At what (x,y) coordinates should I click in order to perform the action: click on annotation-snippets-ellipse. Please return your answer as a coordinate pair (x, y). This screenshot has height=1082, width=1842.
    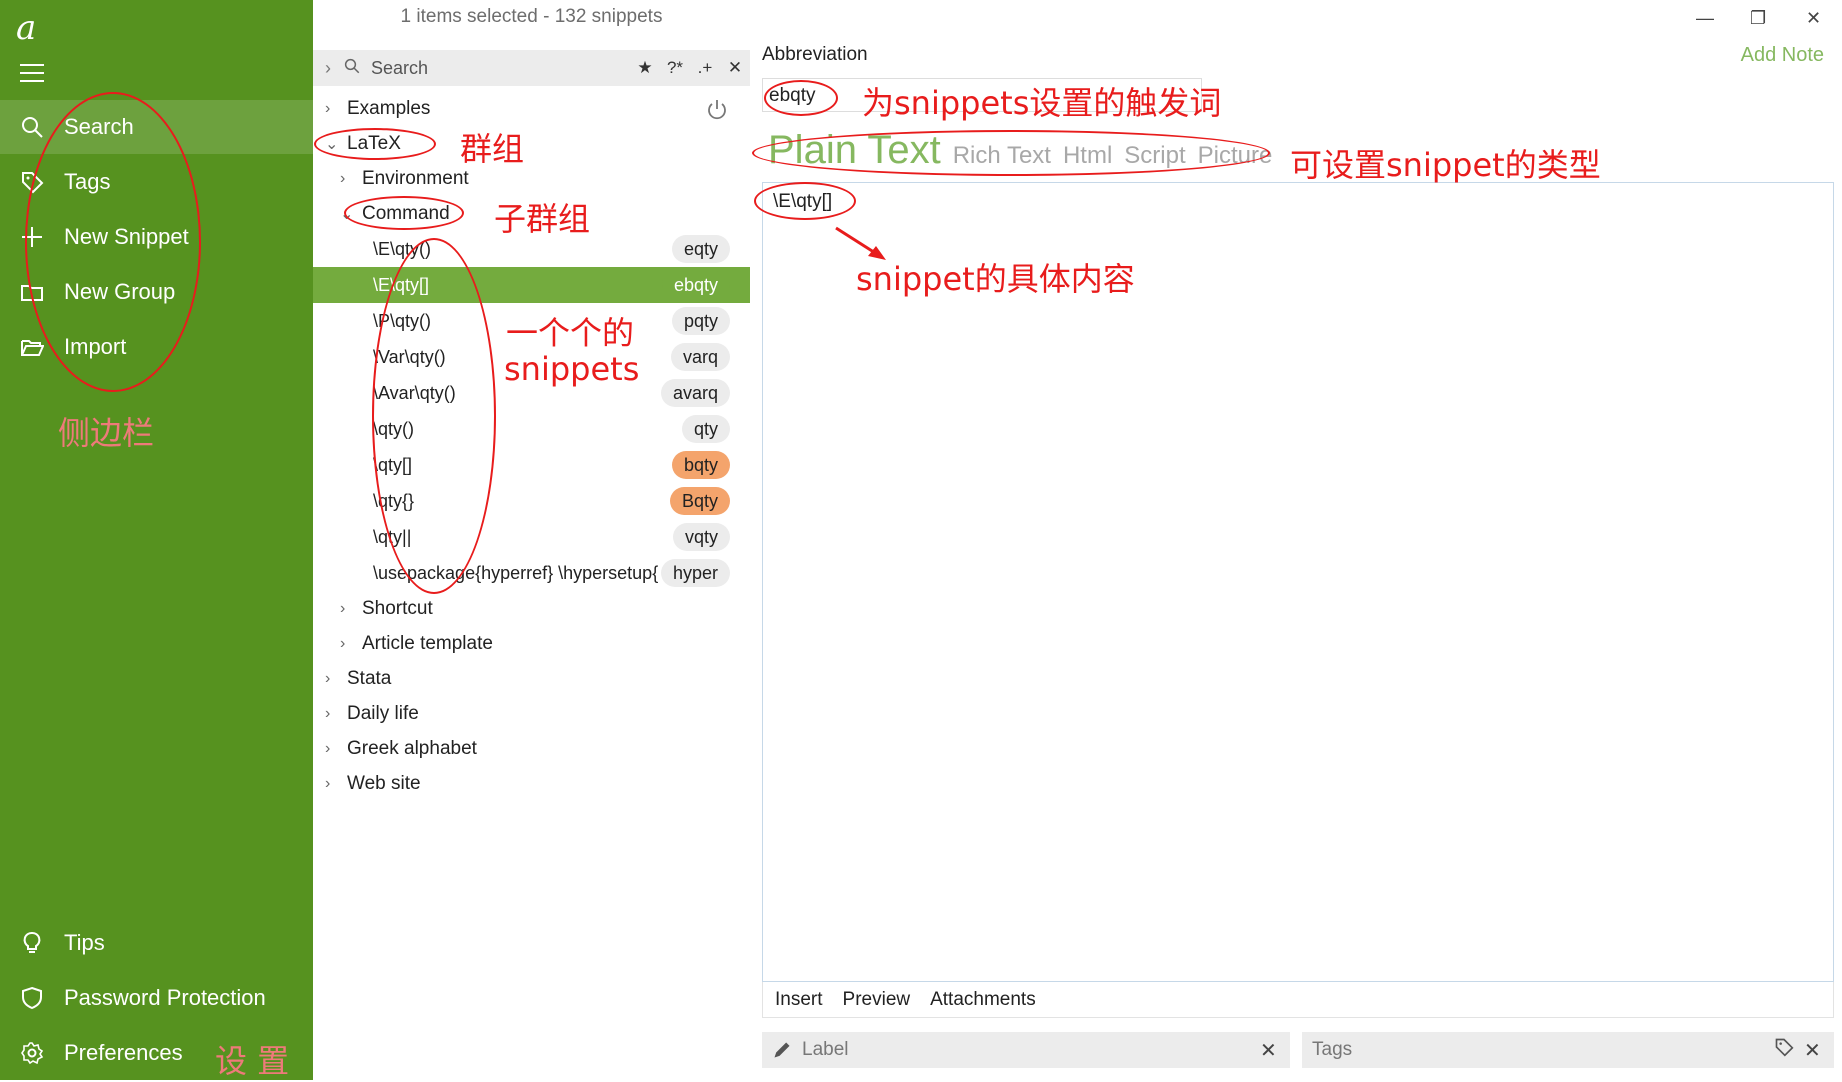
    Looking at the image, I should click on (434, 416).